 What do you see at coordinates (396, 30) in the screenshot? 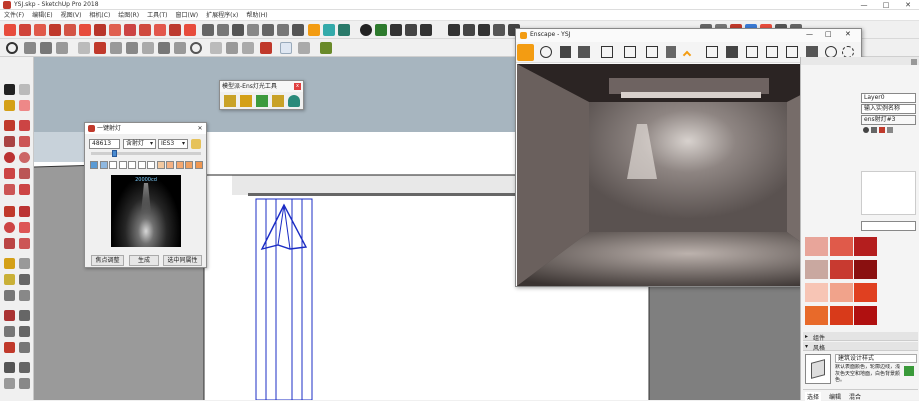
I see `diamond-icon` at bounding box center [396, 30].